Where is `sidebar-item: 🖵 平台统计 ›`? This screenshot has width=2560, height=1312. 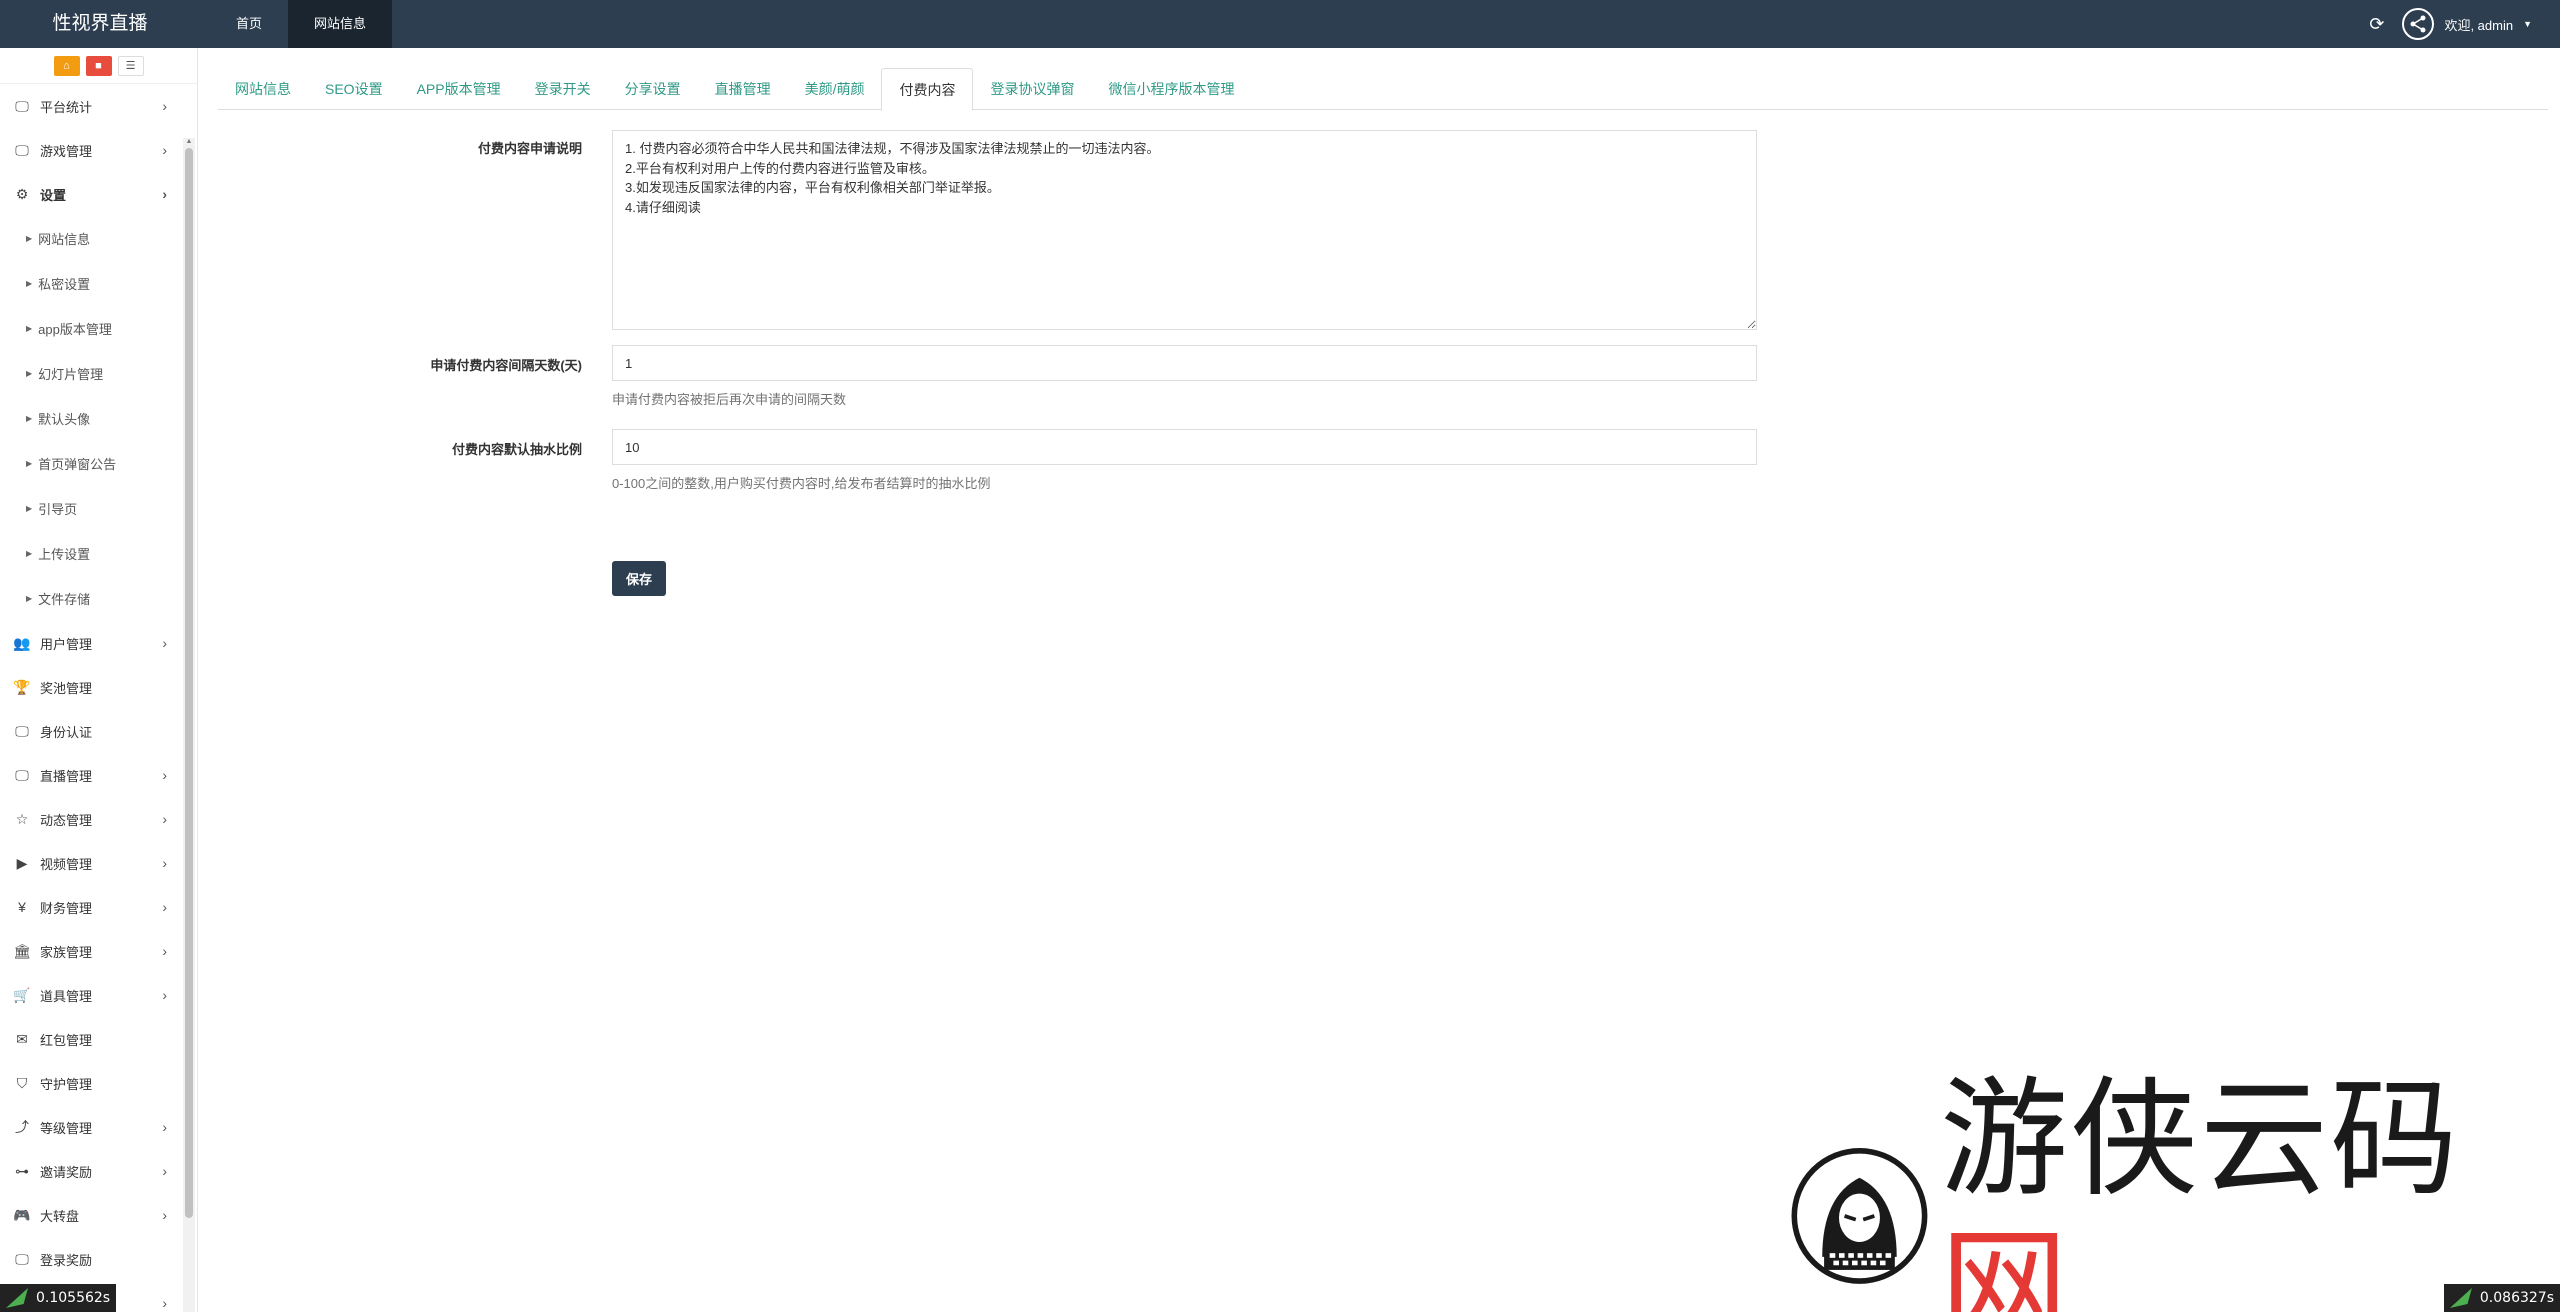 sidebar-item: 🖵 平台统计 › is located at coordinates (98, 106).